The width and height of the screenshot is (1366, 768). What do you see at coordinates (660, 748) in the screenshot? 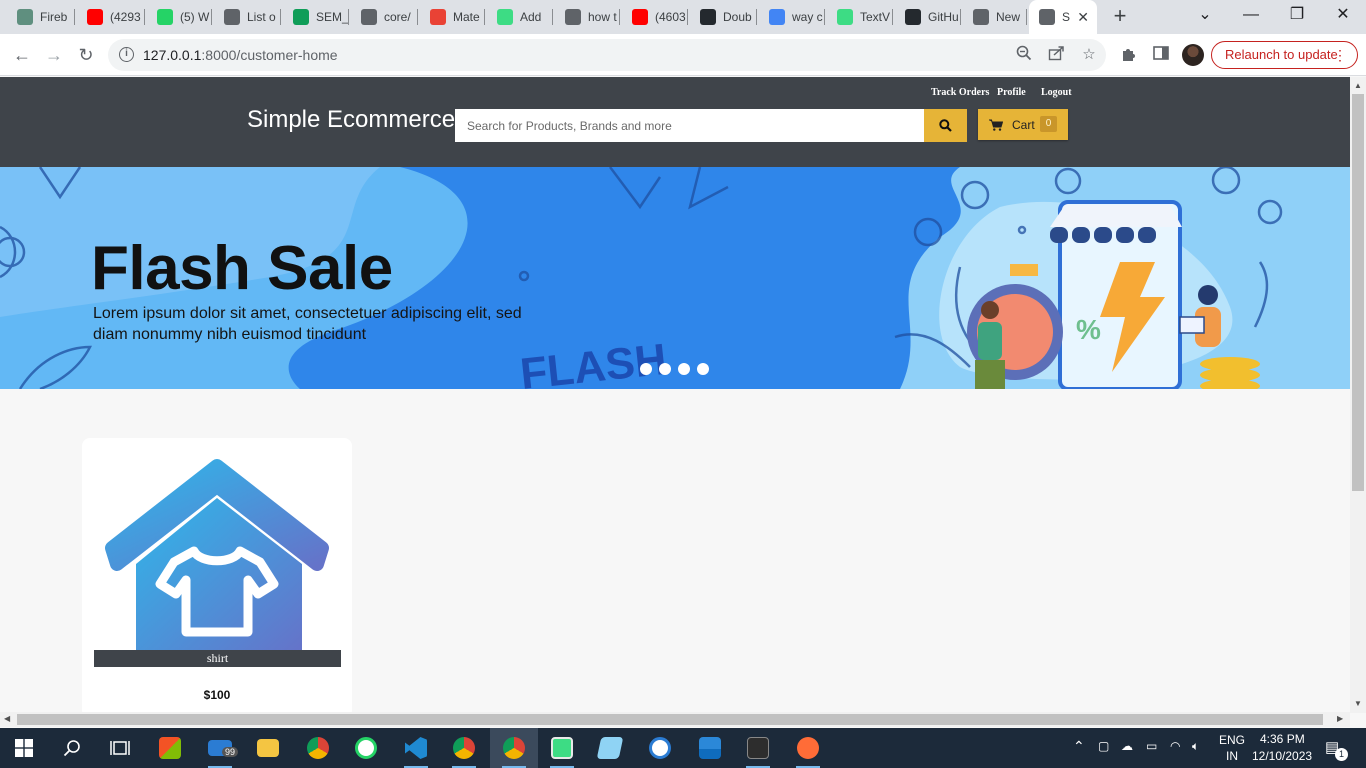
I see `vpn-app-icon` at bounding box center [660, 748].